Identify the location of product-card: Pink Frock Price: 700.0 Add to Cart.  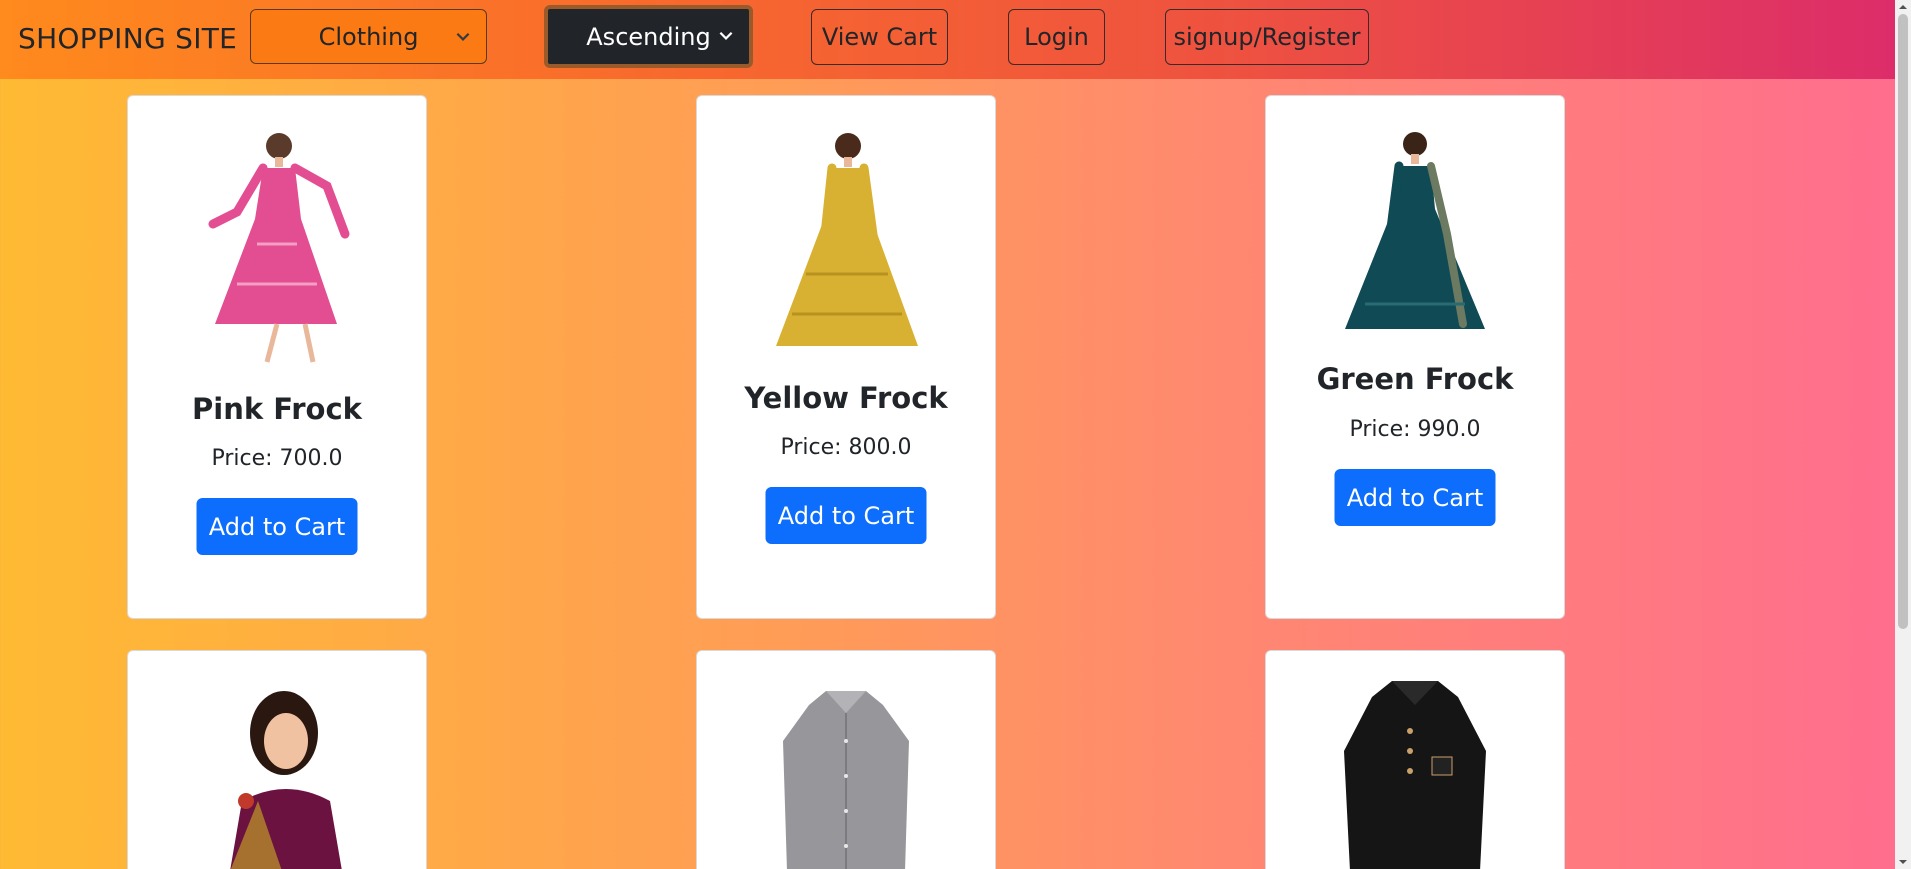
(277, 357).